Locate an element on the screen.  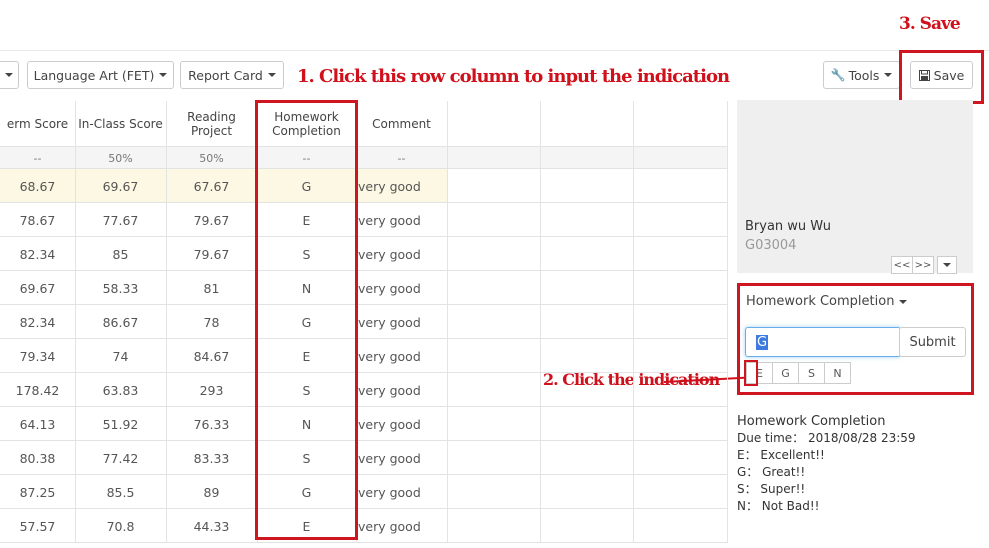
score-cell: 87.25 is located at coordinates (37, 492).